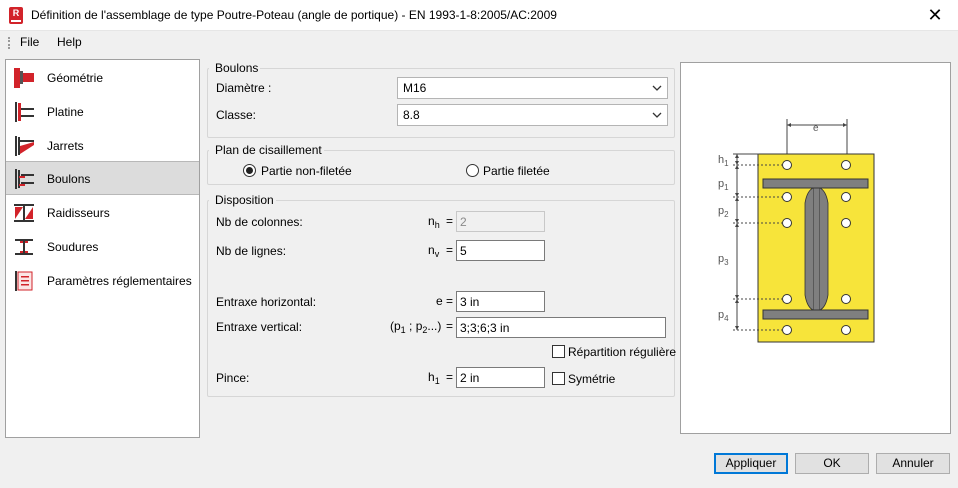  What do you see at coordinates (236, 115) in the screenshot?
I see `classe-label: Classe:` at bounding box center [236, 115].